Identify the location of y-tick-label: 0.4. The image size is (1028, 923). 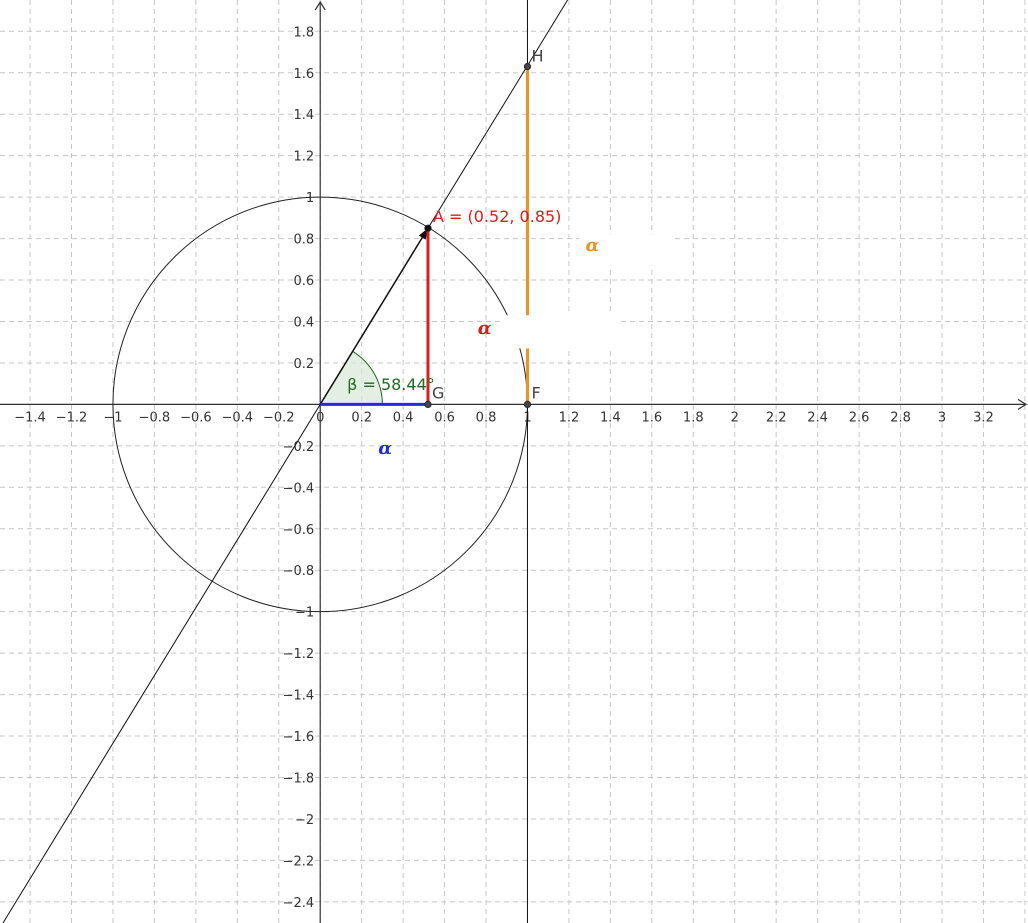
(304, 322).